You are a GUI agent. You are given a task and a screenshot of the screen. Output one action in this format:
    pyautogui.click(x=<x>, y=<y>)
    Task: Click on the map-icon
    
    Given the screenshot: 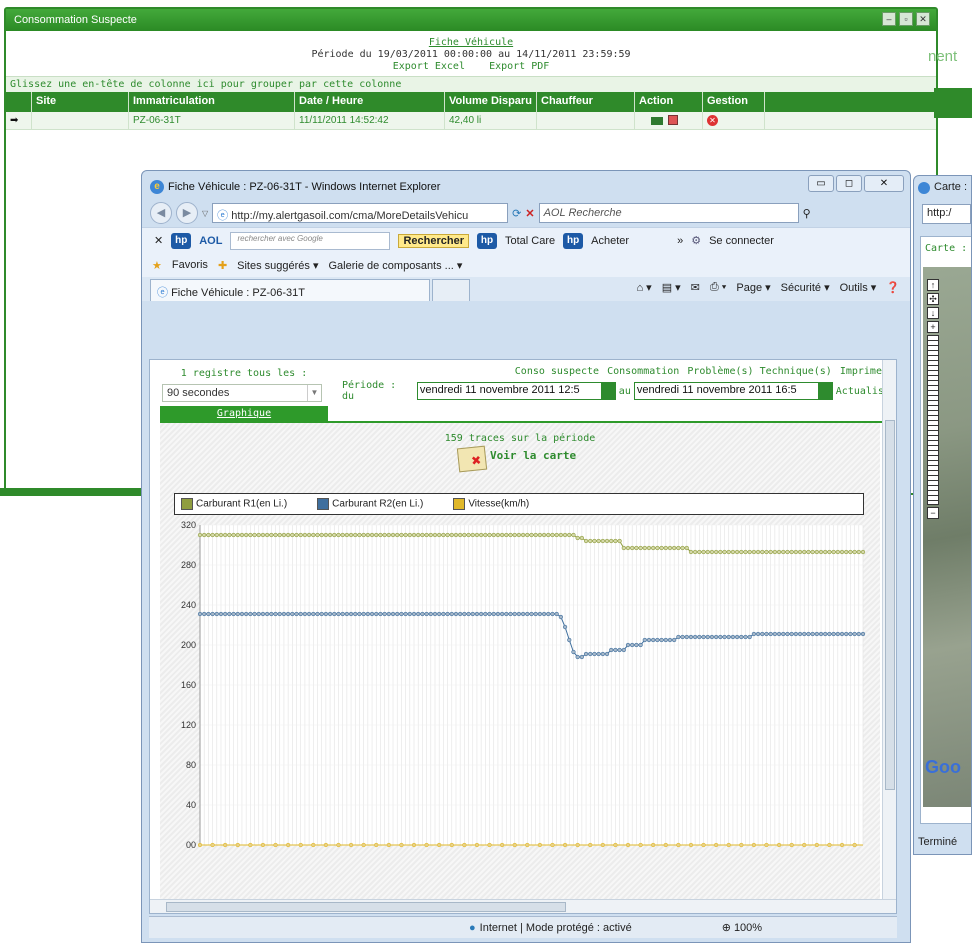 What is the action you would take?
    pyautogui.click(x=472, y=459)
    